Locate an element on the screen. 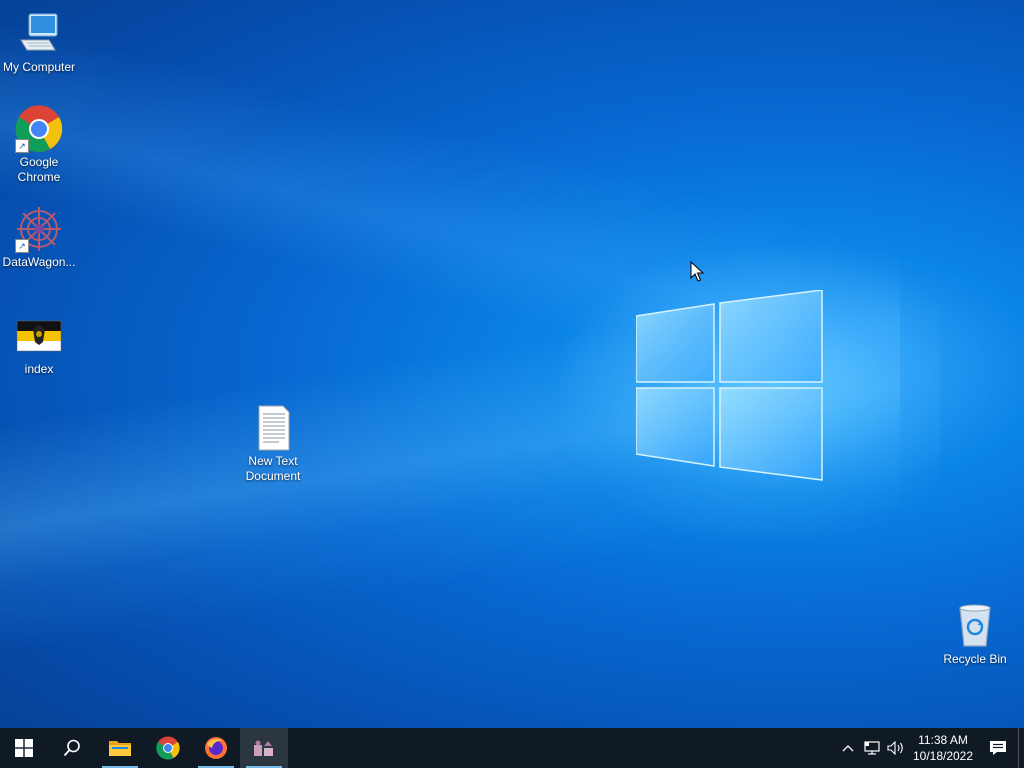 The width and height of the screenshot is (1024, 768). desktop-icon-new-text-document: New Text Document is located at coordinates (273, 444).